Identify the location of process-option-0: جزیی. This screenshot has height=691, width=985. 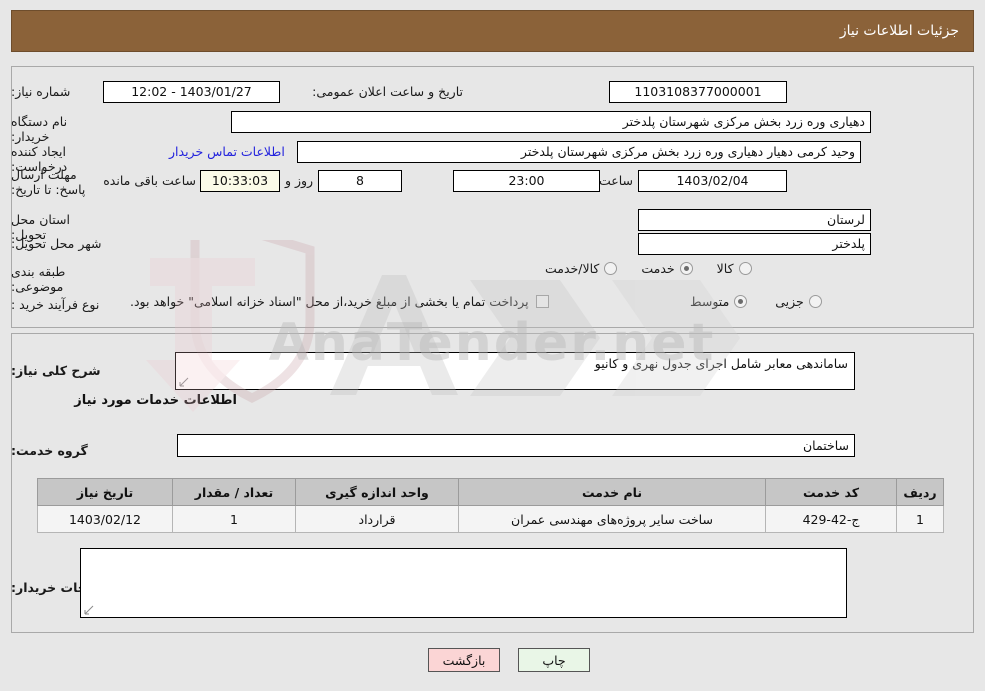
(798, 301).